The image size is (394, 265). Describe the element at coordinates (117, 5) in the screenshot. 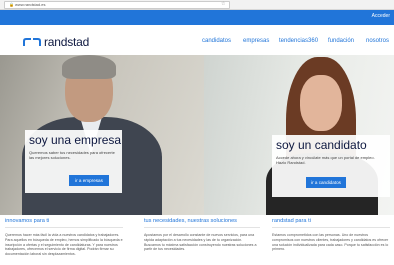

I see `address-bar: 🔒www.randstad.es` at that location.